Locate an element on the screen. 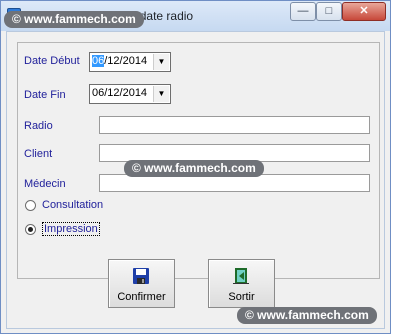 This screenshot has height=336, width=393. minimize-button: — is located at coordinates (303, 11).